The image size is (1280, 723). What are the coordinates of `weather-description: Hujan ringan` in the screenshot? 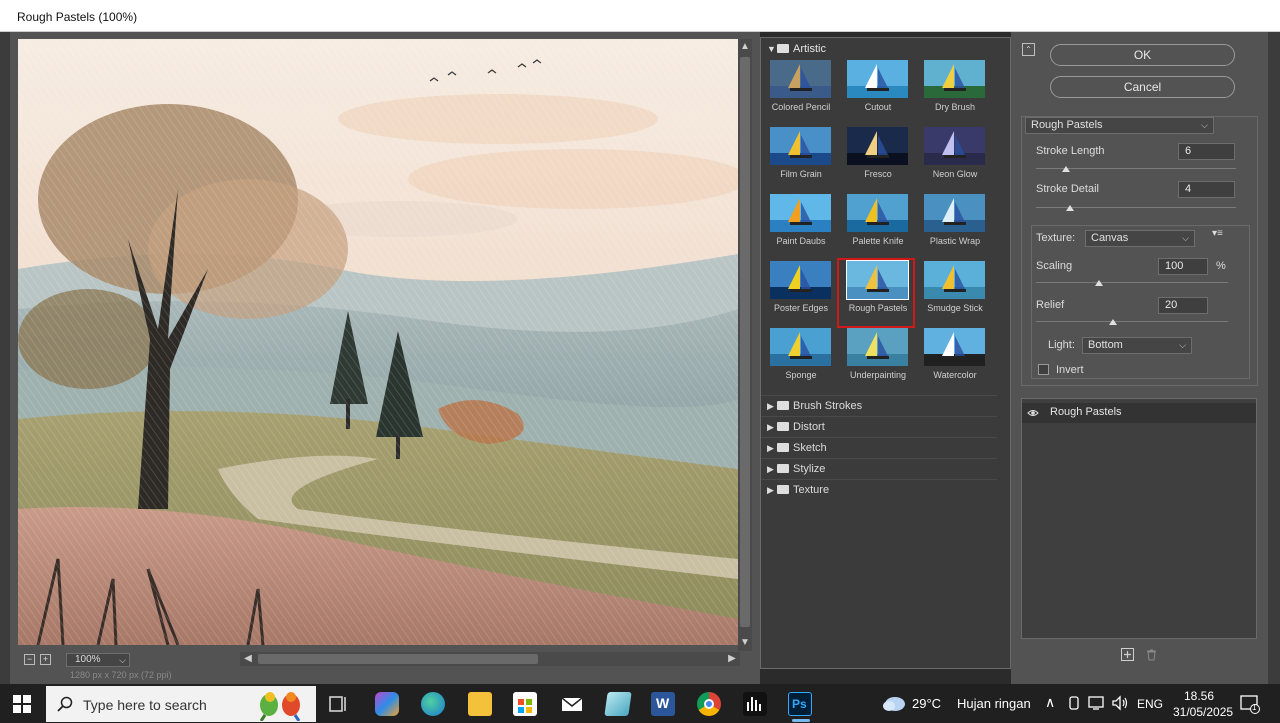 It's located at (994, 703).